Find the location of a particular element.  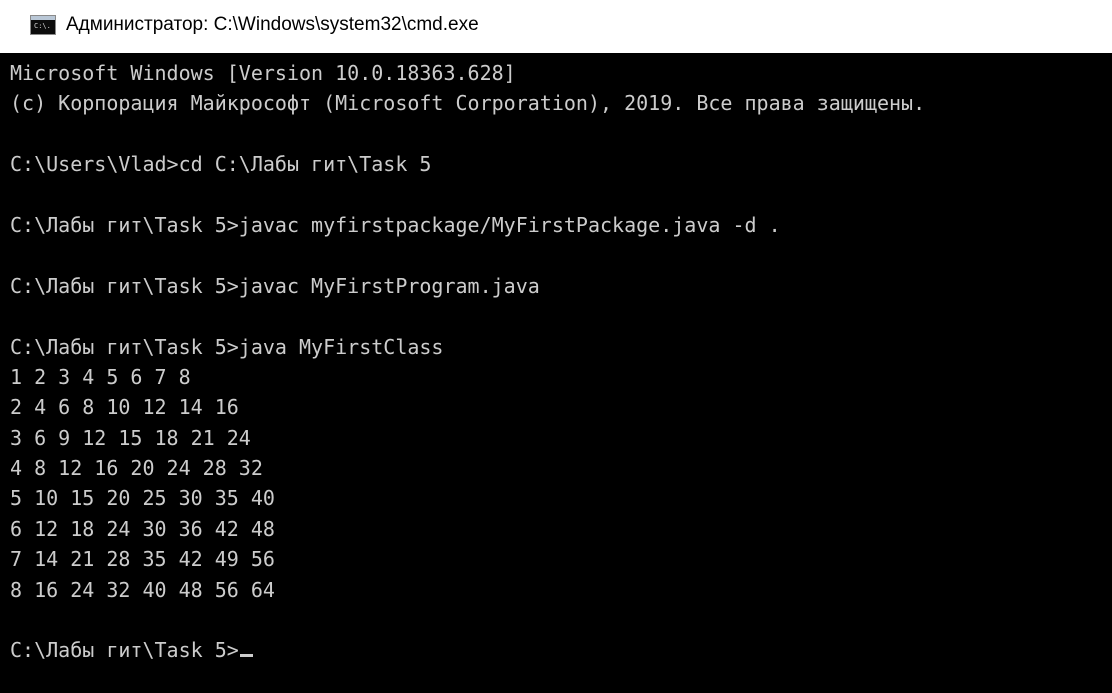

current-prompt: C:\Лабы гит\Task 5> is located at coordinates (124, 650).